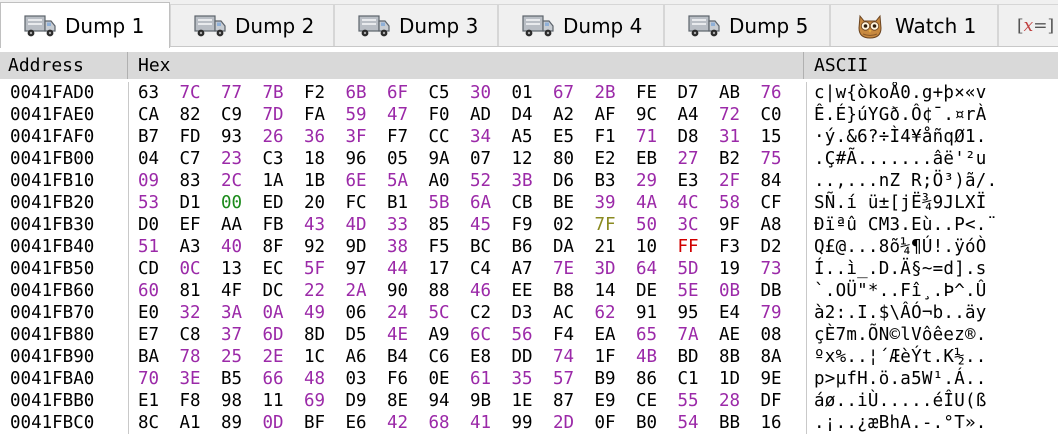 The width and height of the screenshot is (1058, 434). I want to click on hex-byte: A5, so click(525, 137).